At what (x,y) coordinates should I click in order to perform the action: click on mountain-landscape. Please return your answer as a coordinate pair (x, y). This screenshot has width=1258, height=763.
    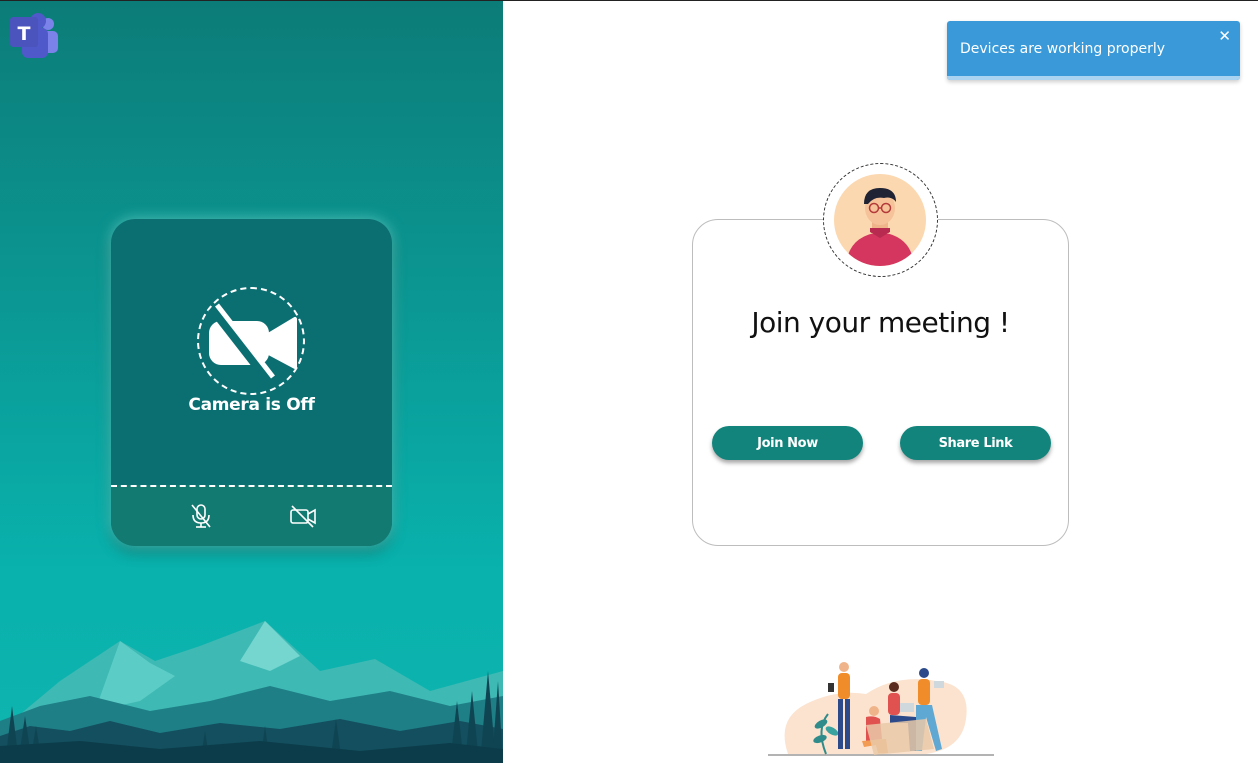
    Looking at the image, I should click on (251, 682).